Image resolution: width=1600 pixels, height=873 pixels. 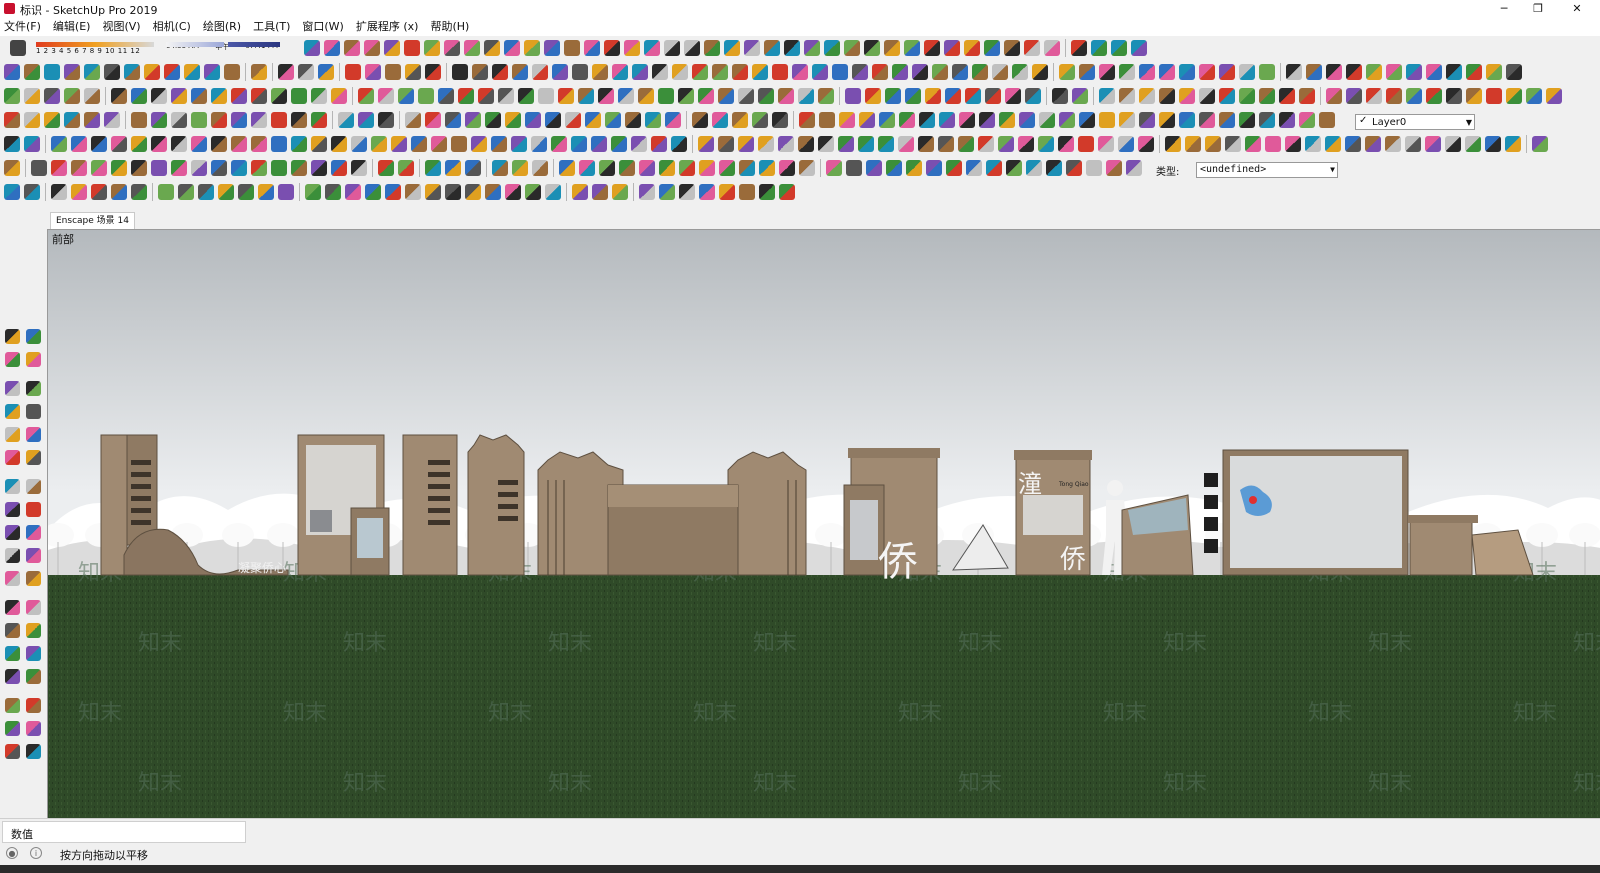 I want to click on maximize-button: ❐, so click(x=1538, y=9).